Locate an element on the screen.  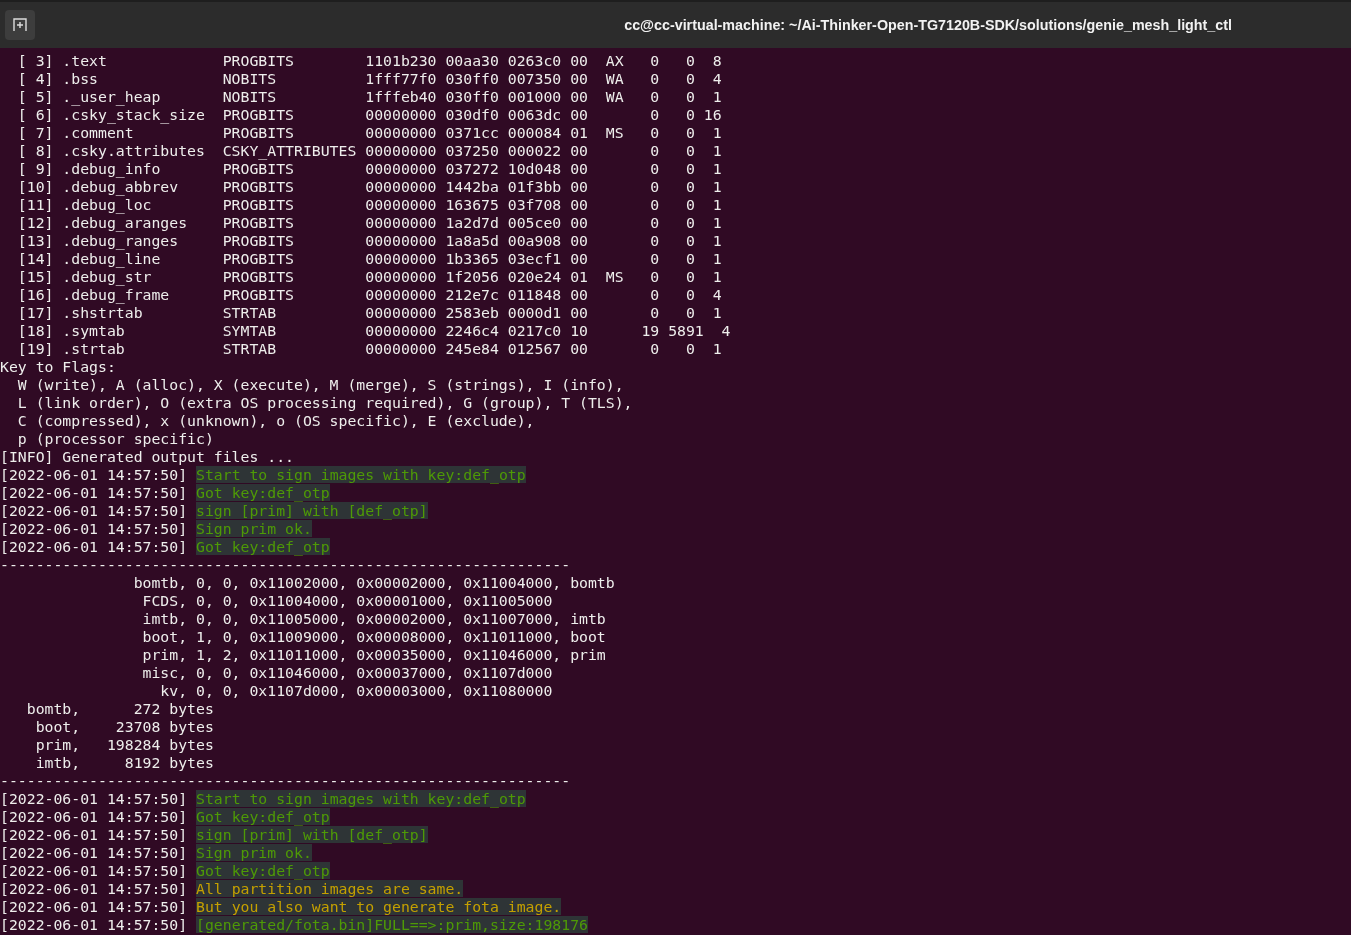
output-line: bomtb, 272 bytes is located at coordinates (119, 708).